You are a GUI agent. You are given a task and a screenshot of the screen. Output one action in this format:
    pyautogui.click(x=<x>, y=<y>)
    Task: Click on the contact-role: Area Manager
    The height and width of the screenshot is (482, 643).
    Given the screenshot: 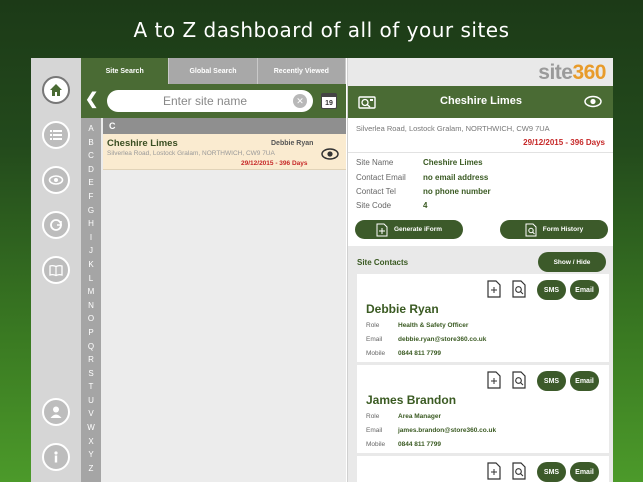 What is the action you would take?
    pyautogui.click(x=419, y=416)
    